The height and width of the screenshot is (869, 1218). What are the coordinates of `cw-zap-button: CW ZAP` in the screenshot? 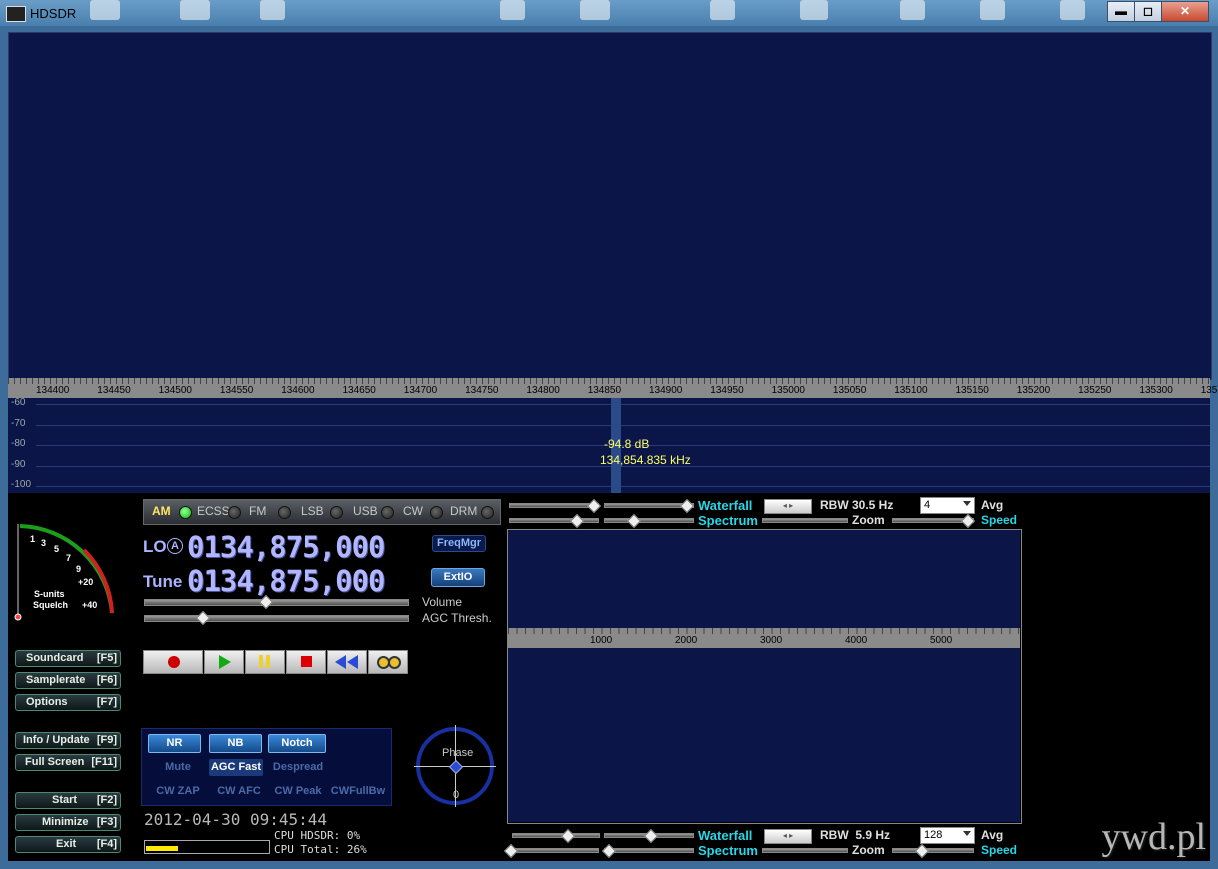 It's located at (178, 791).